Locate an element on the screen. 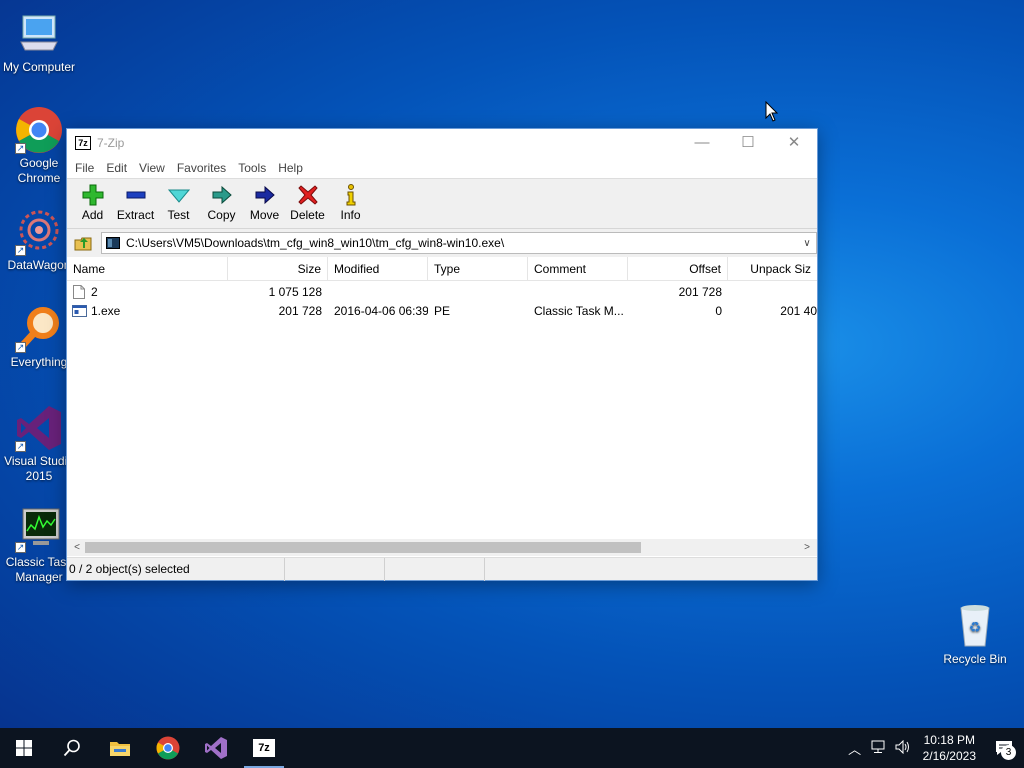  search-button is located at coordinates (72, 748).